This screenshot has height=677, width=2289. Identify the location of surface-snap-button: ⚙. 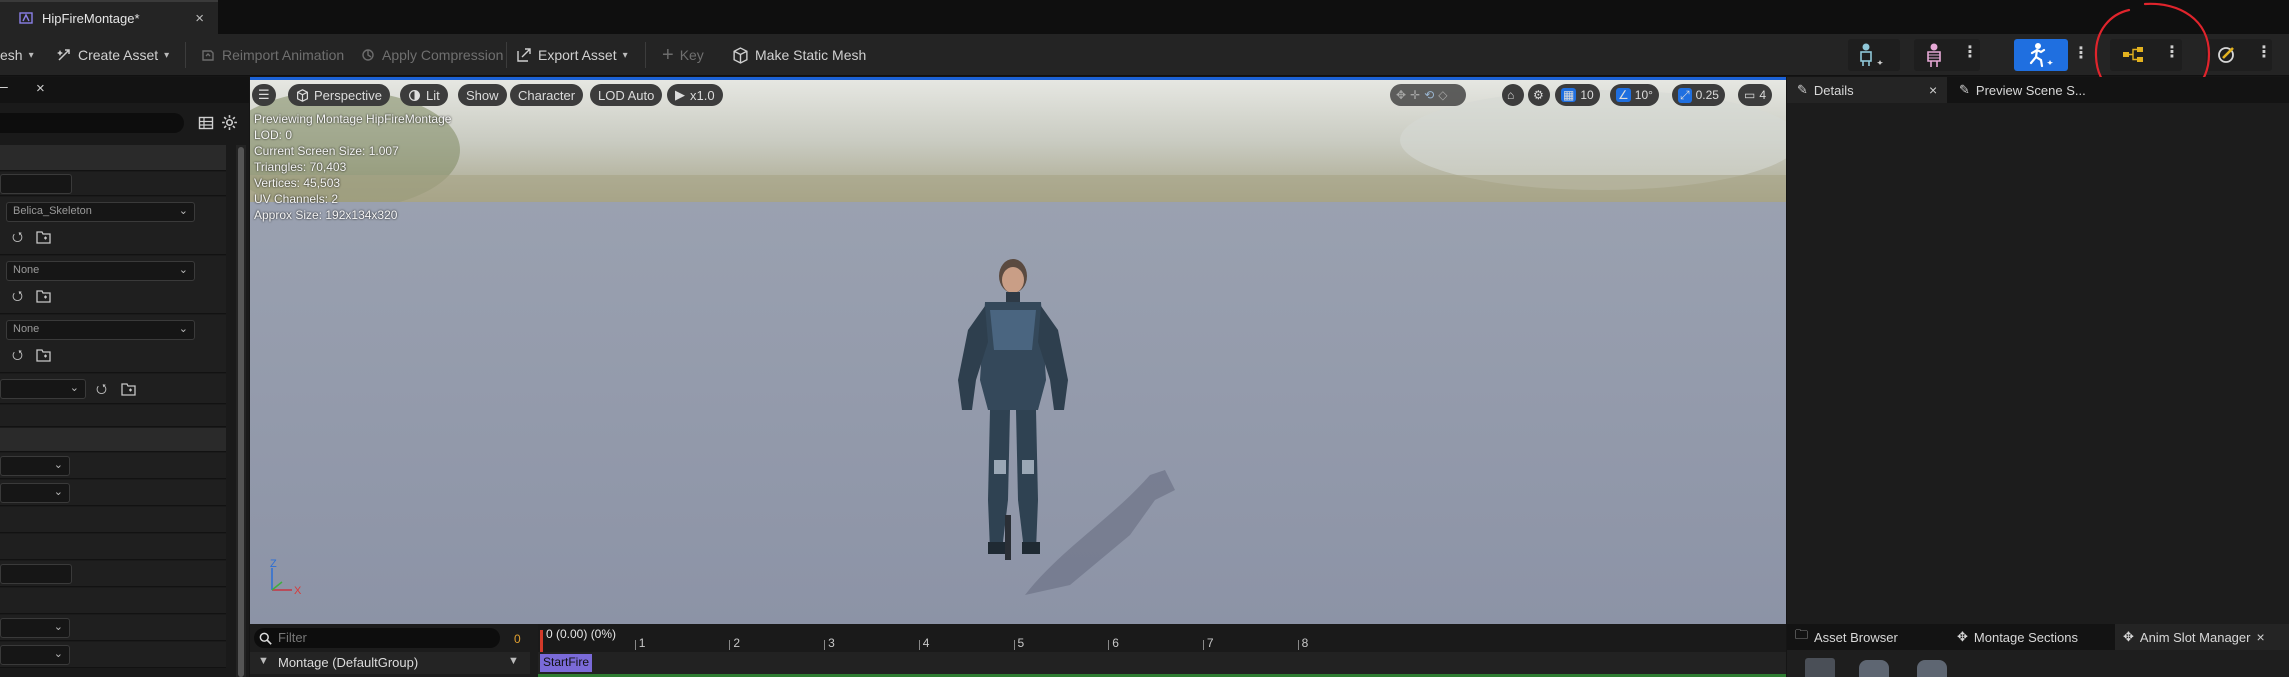
(1539, 95).